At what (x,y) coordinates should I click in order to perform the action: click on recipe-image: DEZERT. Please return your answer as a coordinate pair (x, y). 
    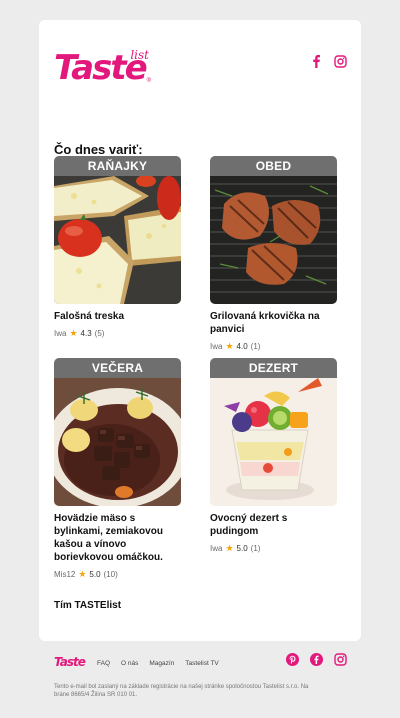
    Looking at the image, I should click on (273, 432).